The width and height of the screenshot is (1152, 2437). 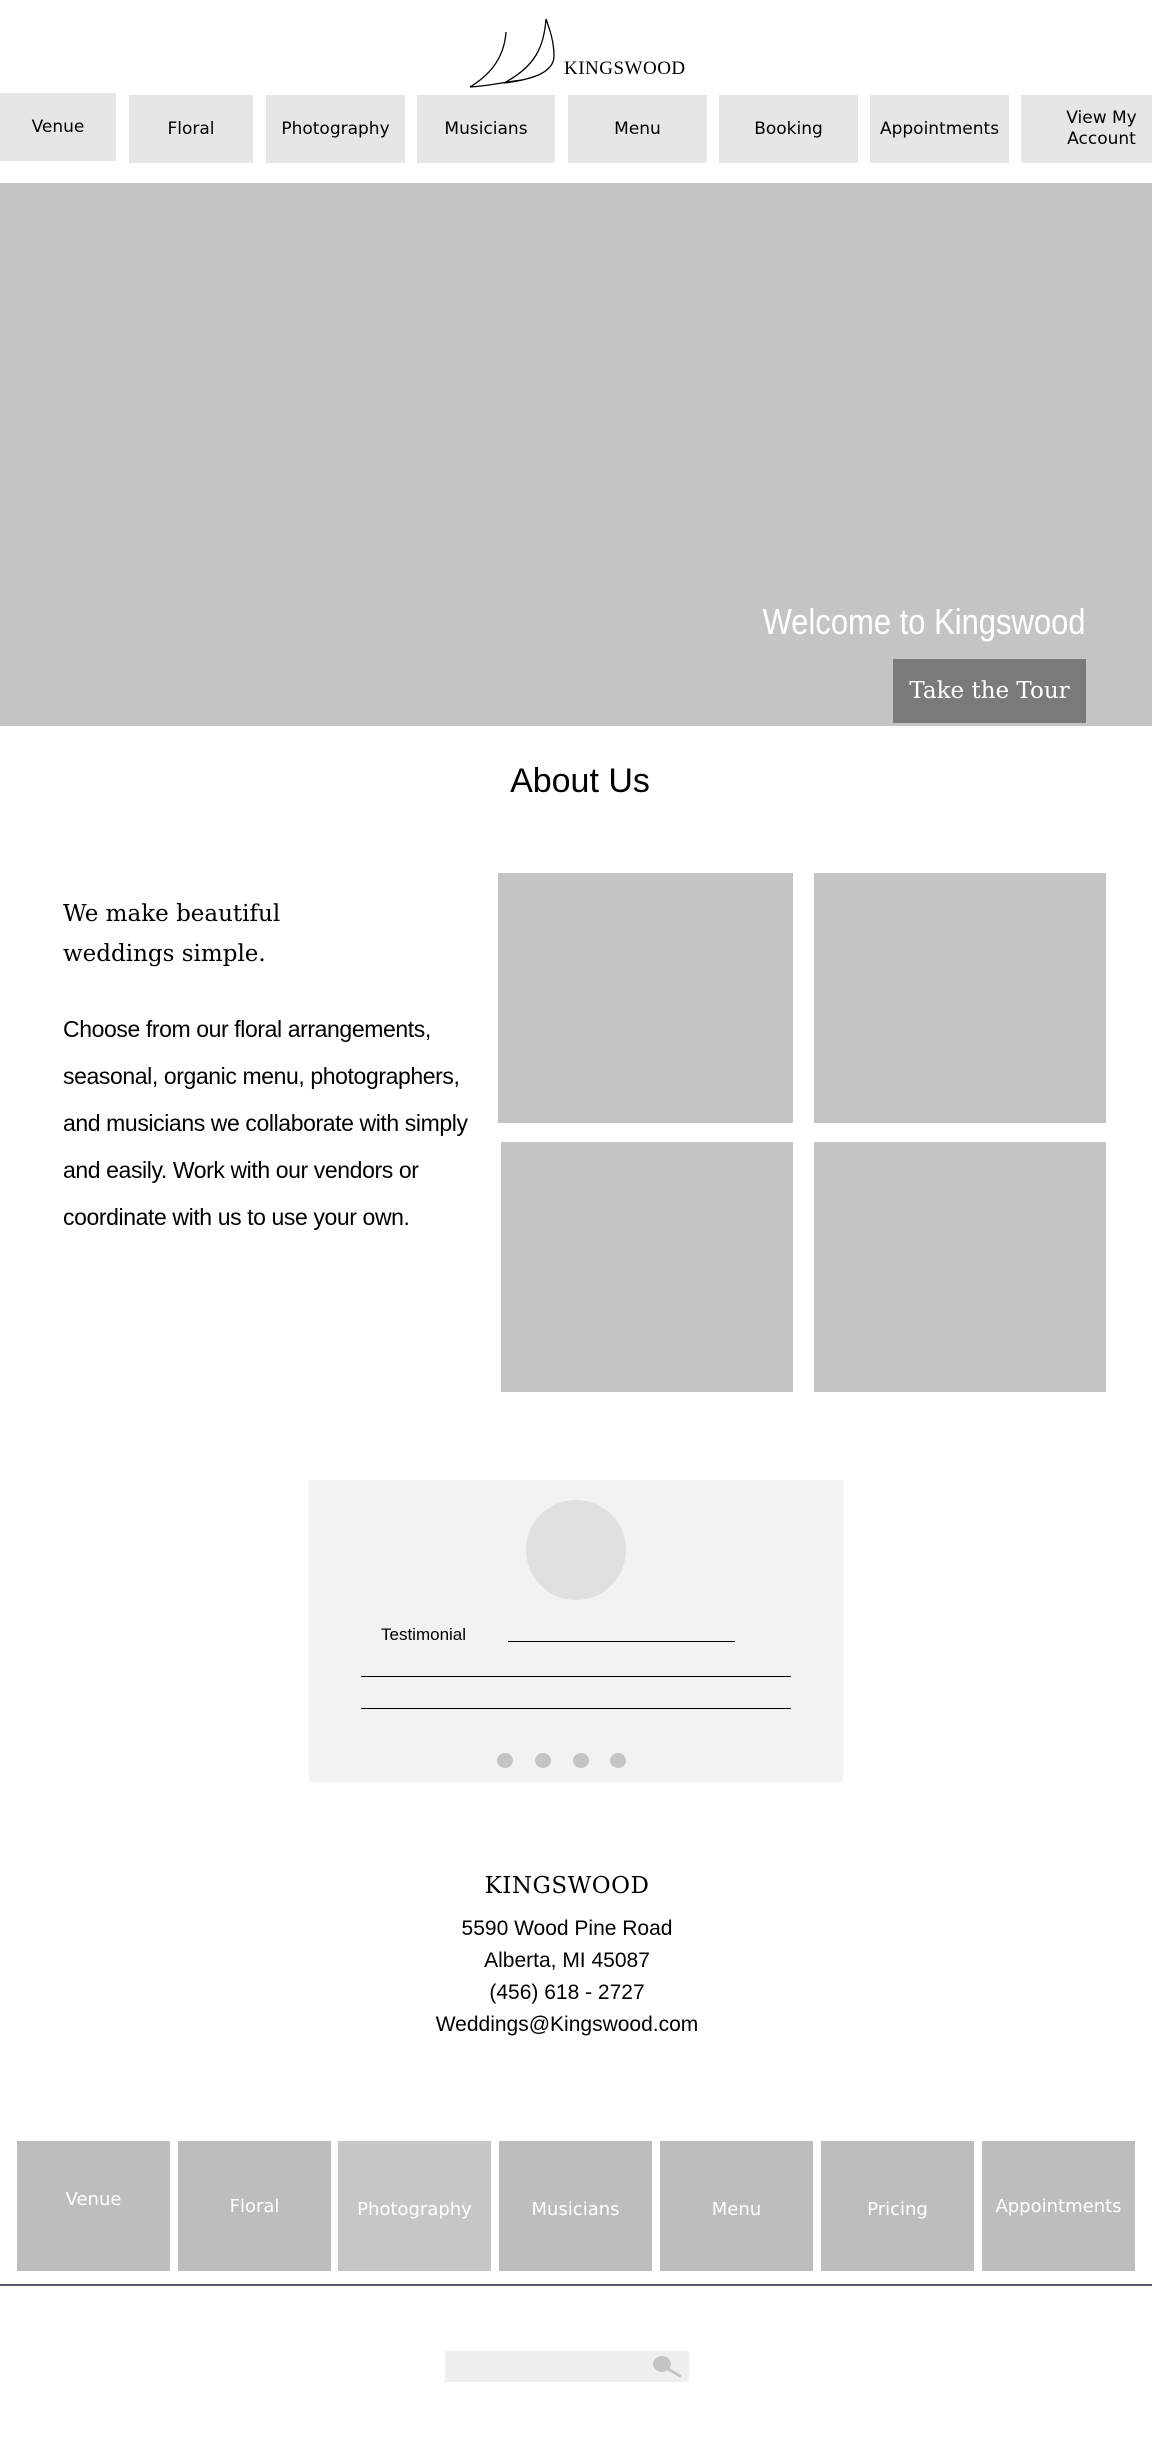 What do you see at coordinates (1086, 129) in the screenshot?
I see `nav-view-my-account: View My Account` at bounding box center [1086, 129].